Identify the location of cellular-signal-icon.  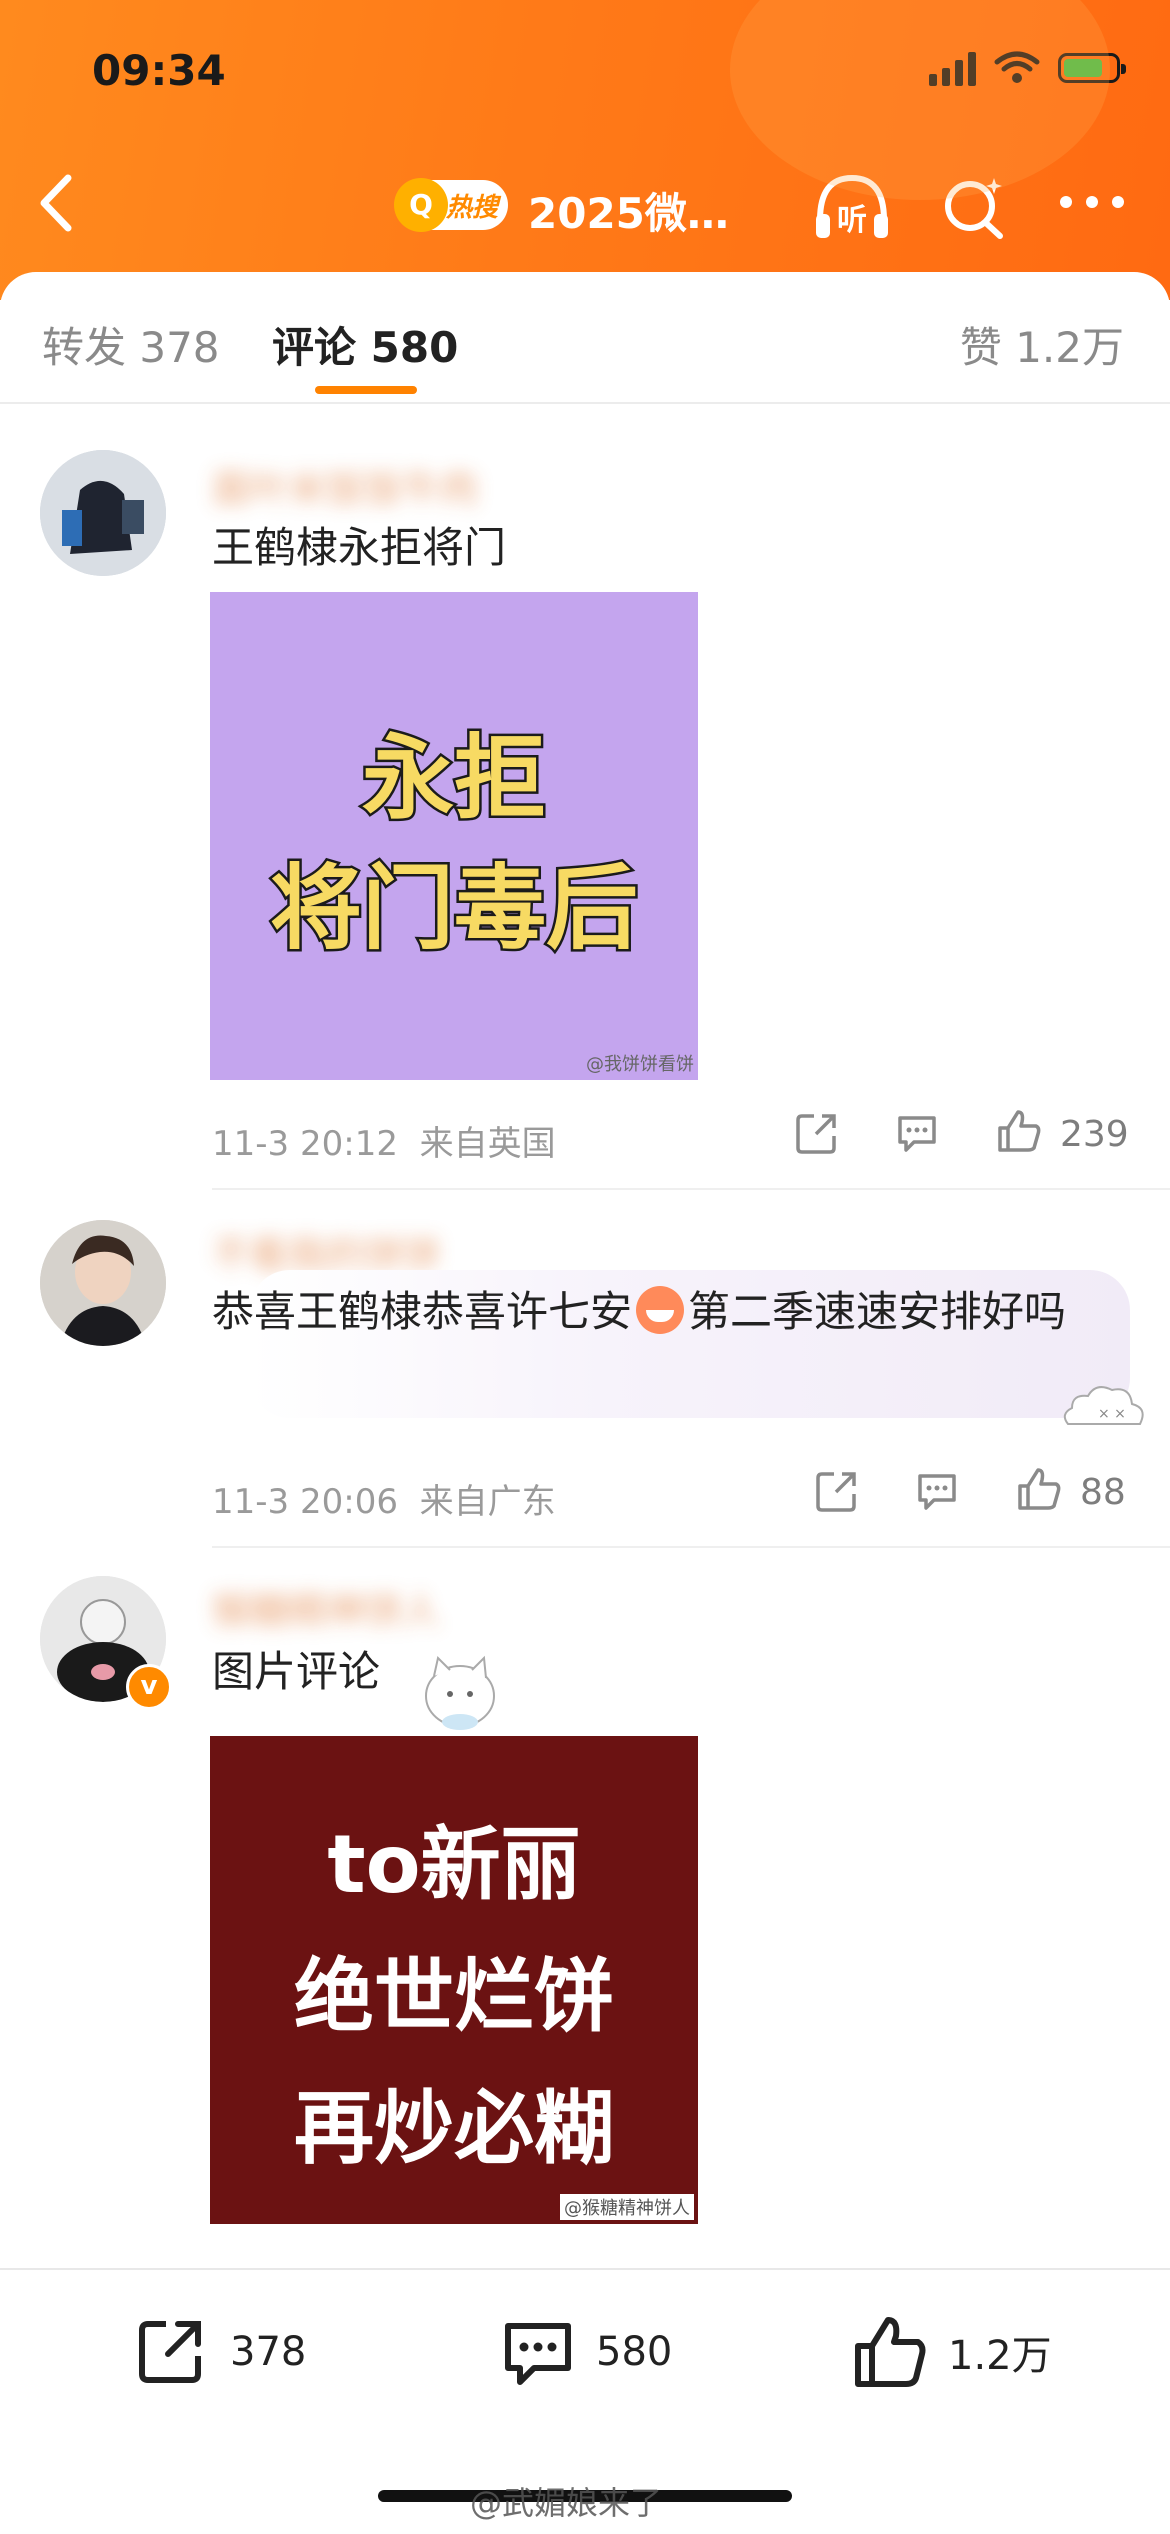
(952, 68).